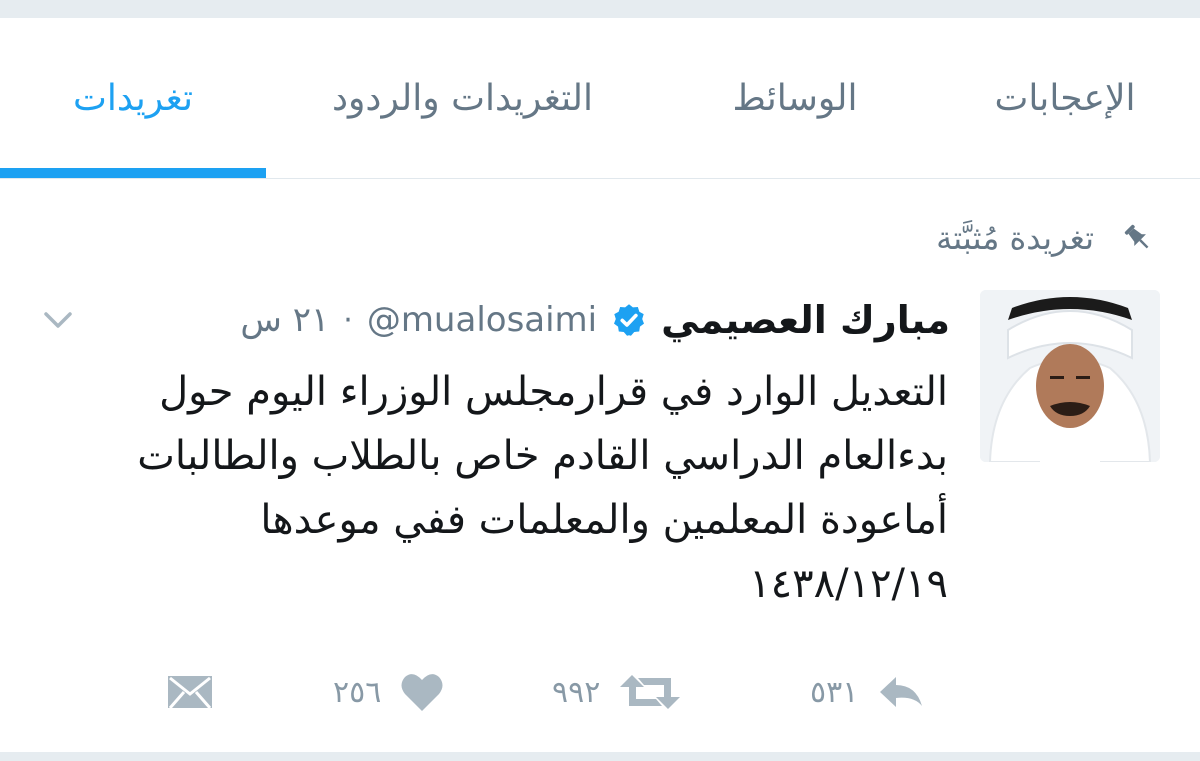  Describe the element at coordinates (1070, 376) in the screenshot. I see `author-avatar` at that location.